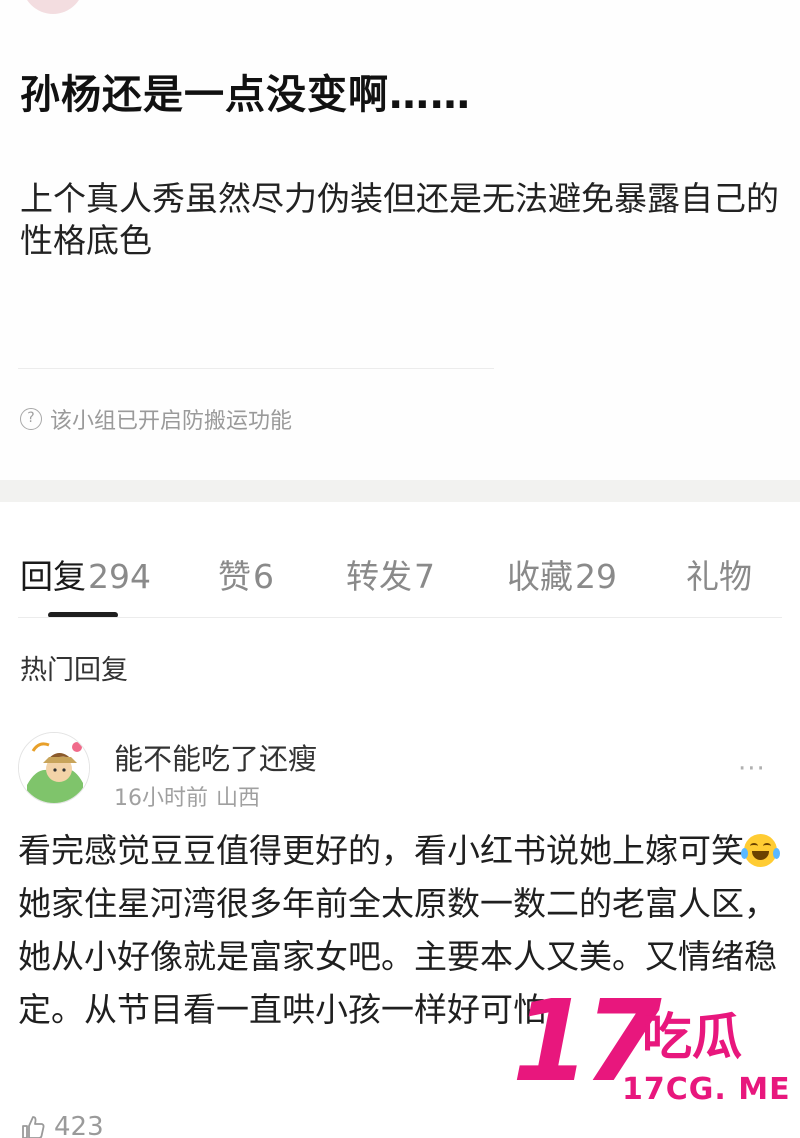 Image resolution: width=800 pixels, height=1138 pixels. What do you see at coordinates (692, 1037) in the screenshot?
I see `watermark-text: 吃瓜` at bounding box center [692, 1037].